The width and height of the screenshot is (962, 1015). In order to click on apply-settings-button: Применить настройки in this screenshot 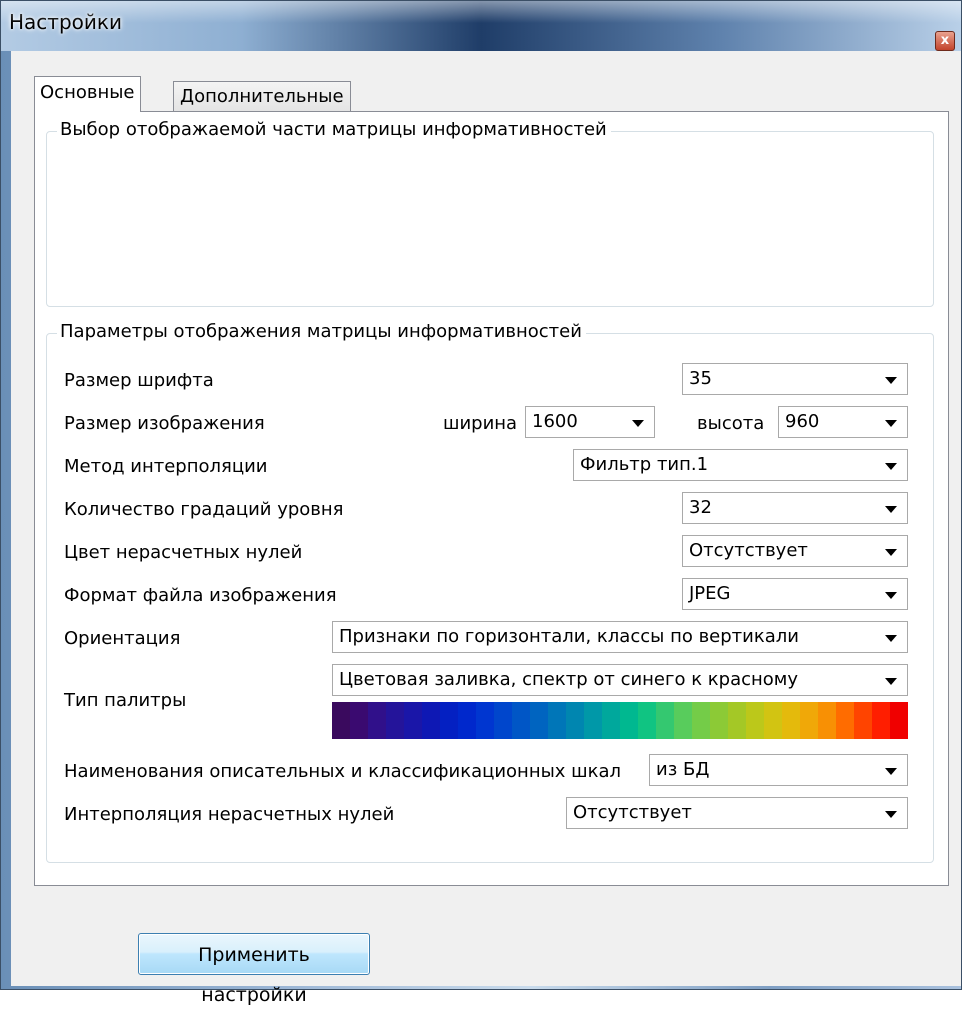, I will do `click(254, 969)`.